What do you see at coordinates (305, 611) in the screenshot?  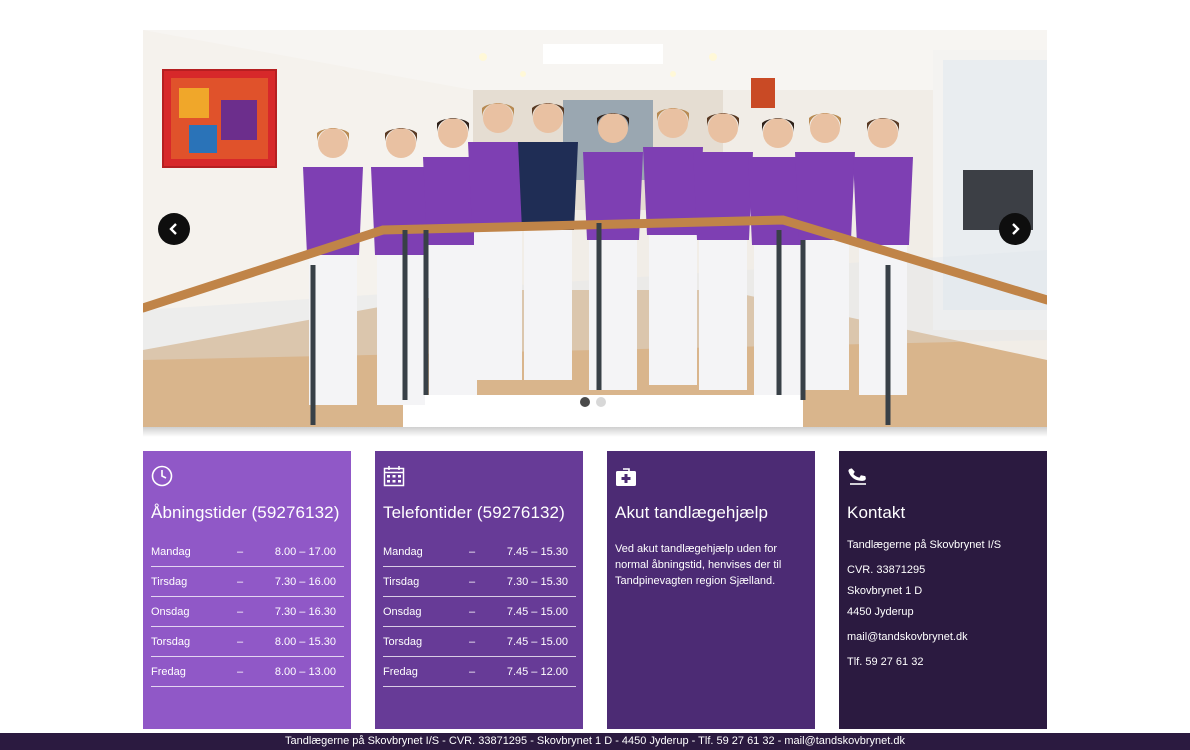 I see `time-range: 7.30 – 16.30` at bounding box center [305, 611].